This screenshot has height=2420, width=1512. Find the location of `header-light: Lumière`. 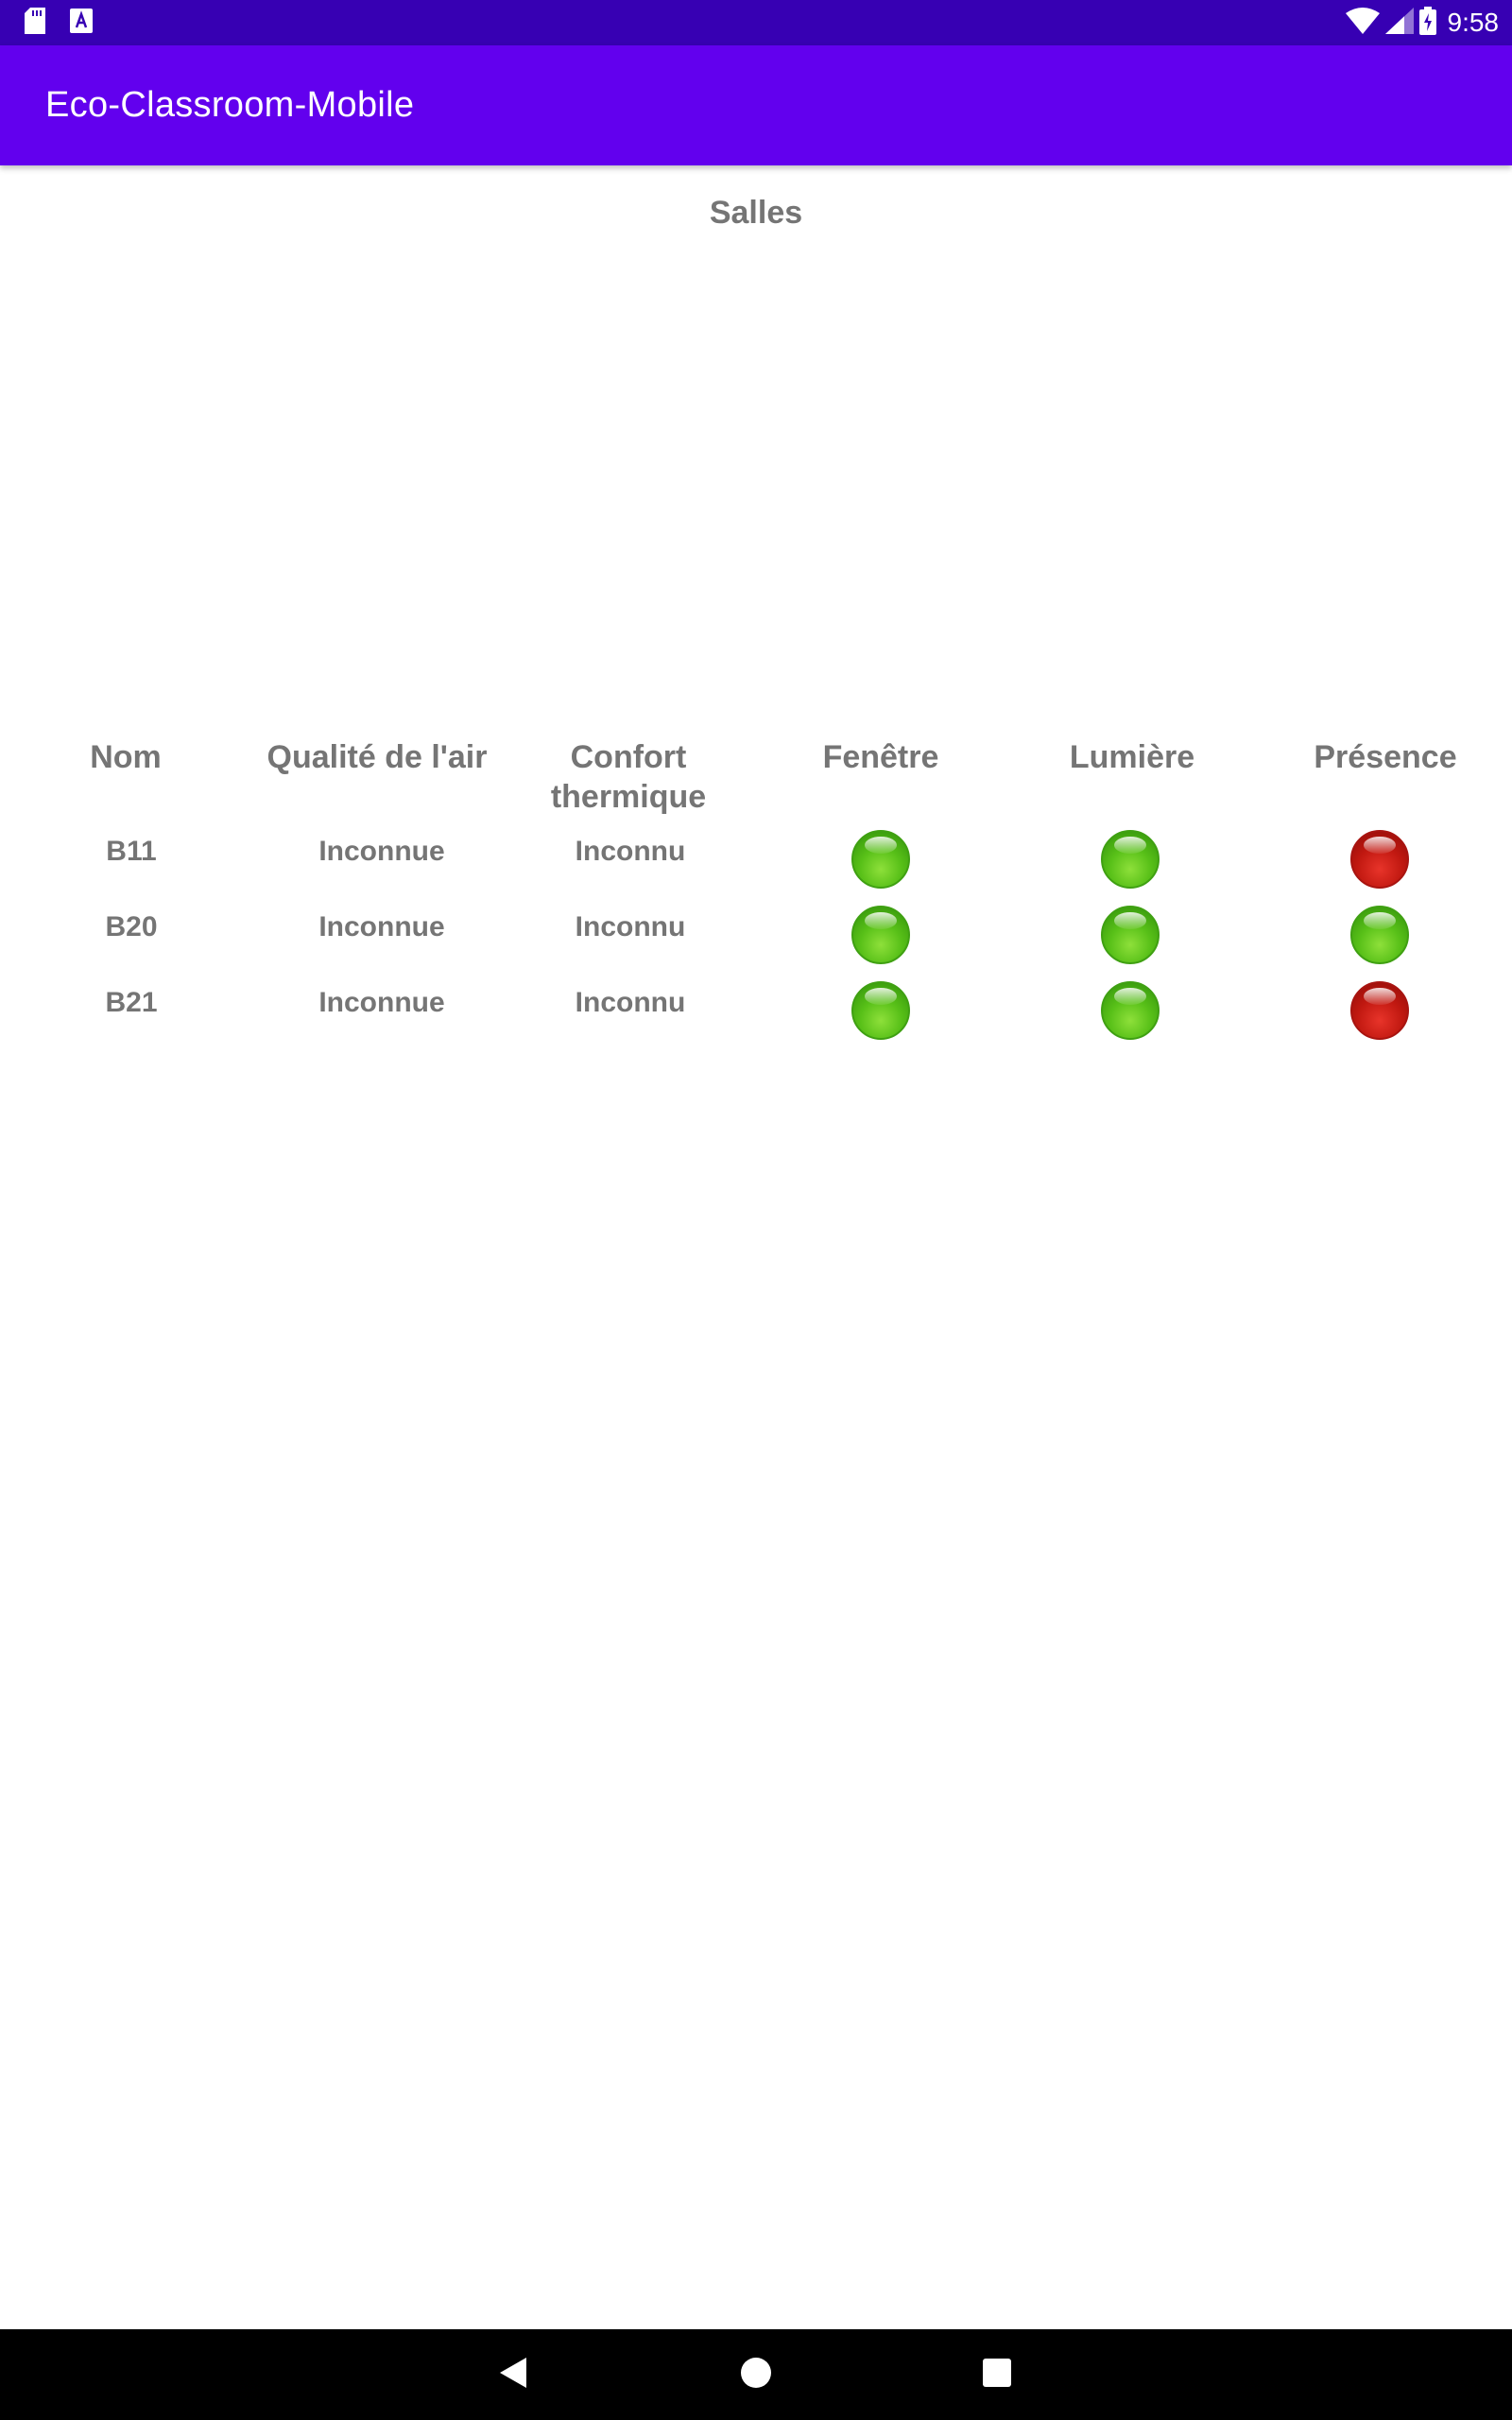

header-light: Lumière is located at coordinates (1132, 757).